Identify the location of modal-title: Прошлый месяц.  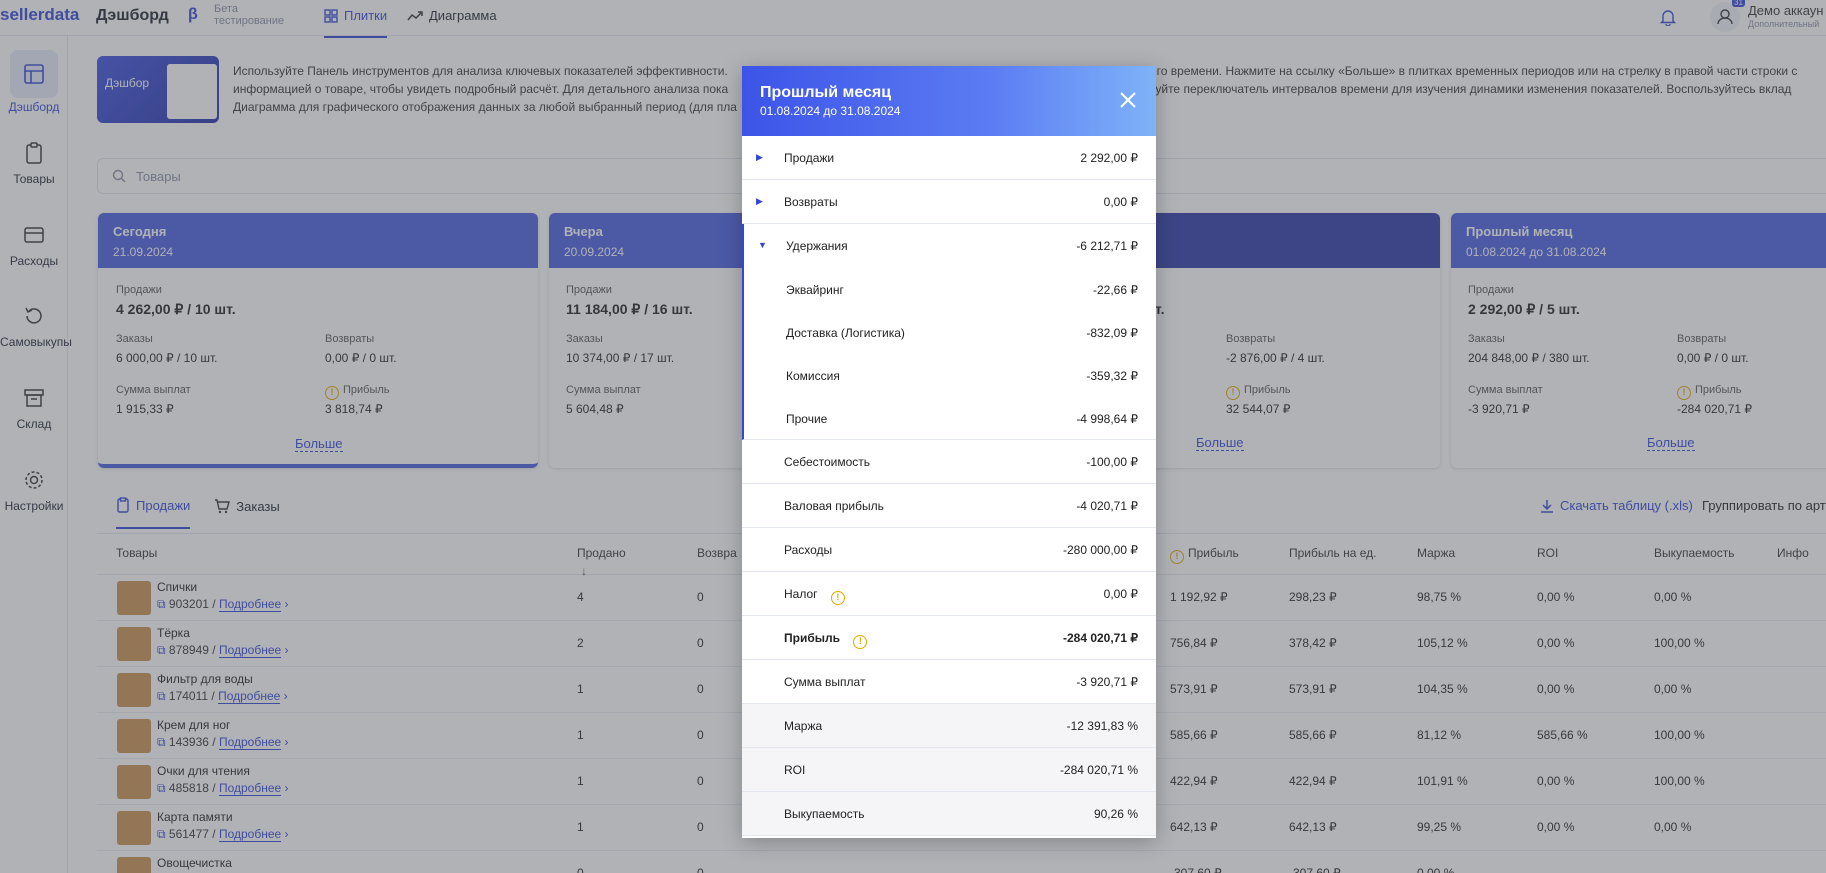
(826, 92).